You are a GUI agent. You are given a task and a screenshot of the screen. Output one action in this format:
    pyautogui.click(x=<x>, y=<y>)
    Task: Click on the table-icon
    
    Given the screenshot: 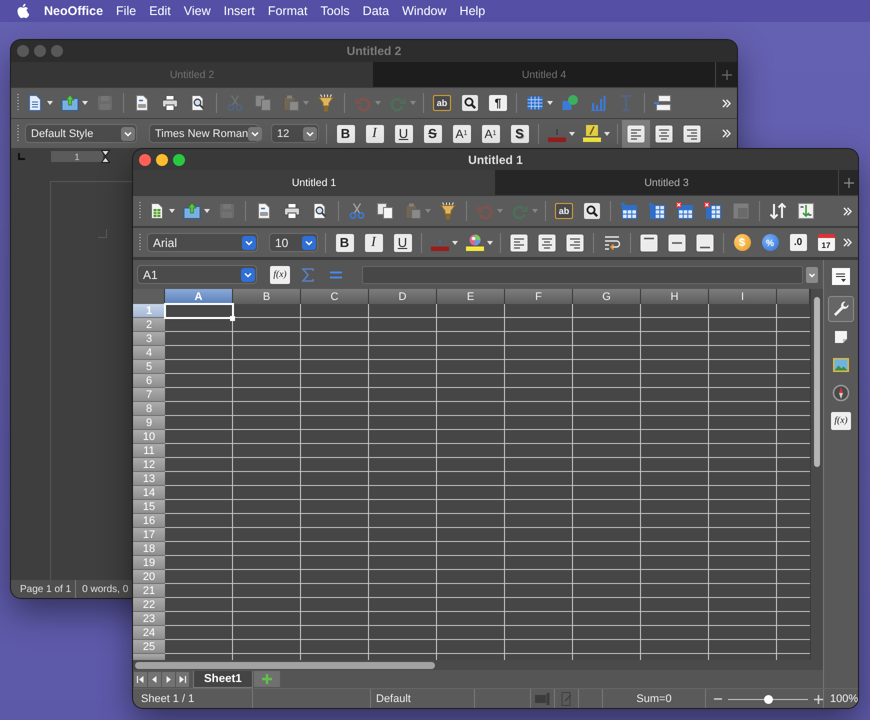 What is the action you would take?
    pyautogui.click(x=535, y=103)
    